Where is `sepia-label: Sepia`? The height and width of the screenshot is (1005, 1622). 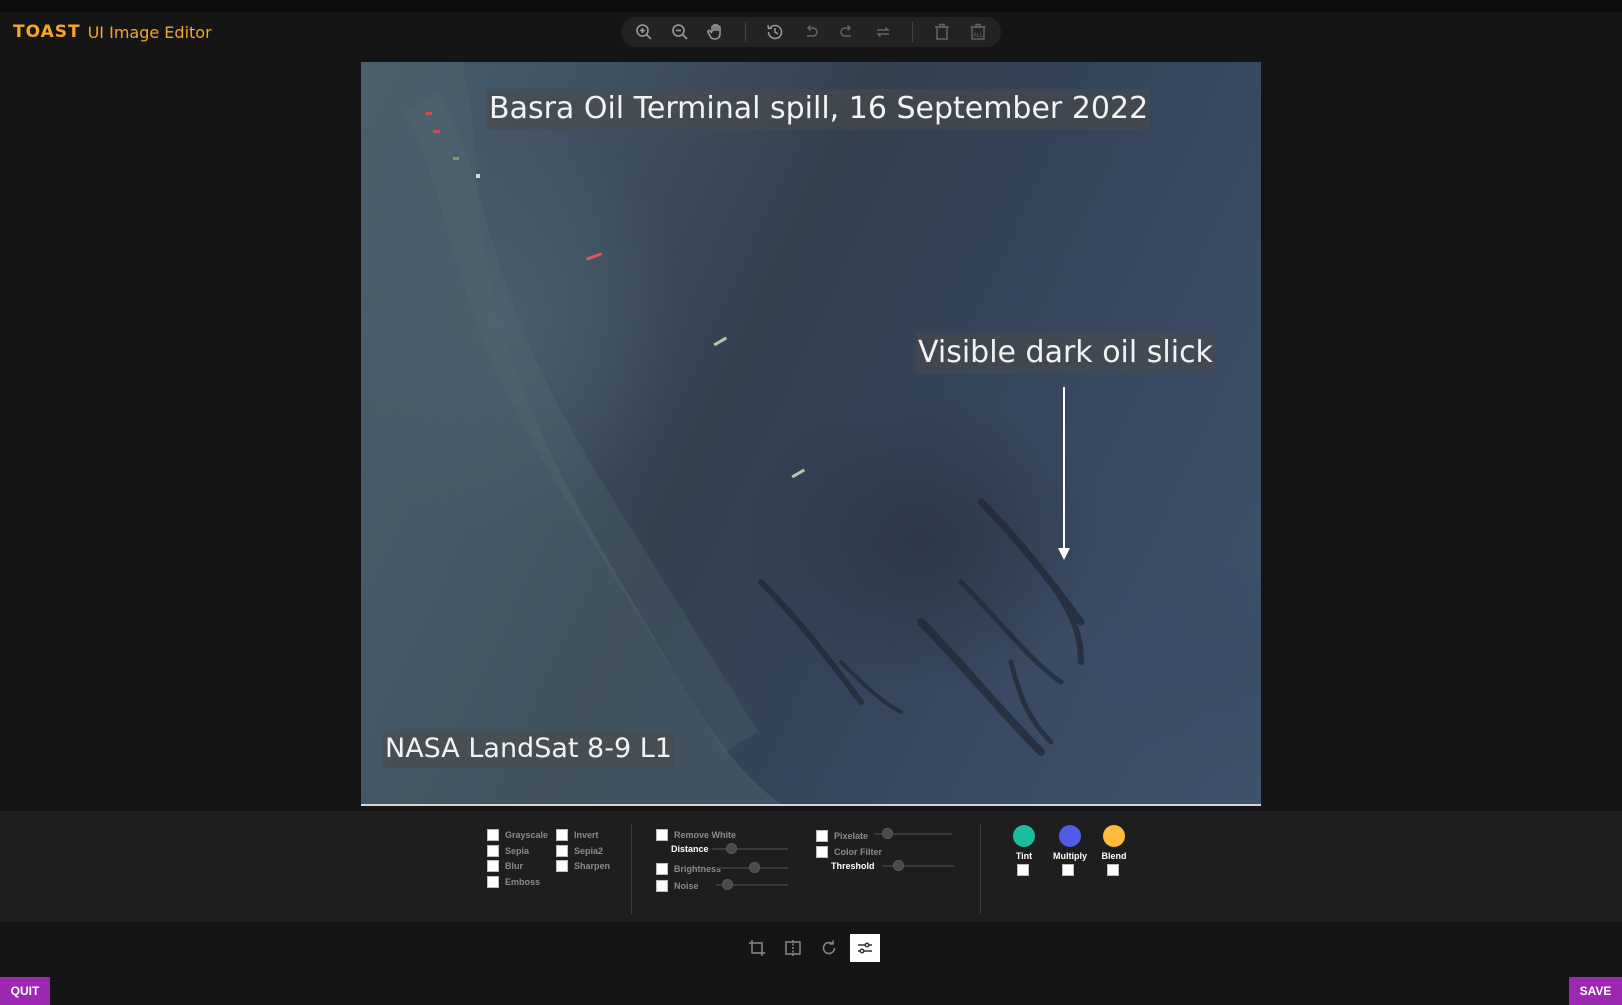
sepia-label: Sepia is located at coordinates (517, 851).